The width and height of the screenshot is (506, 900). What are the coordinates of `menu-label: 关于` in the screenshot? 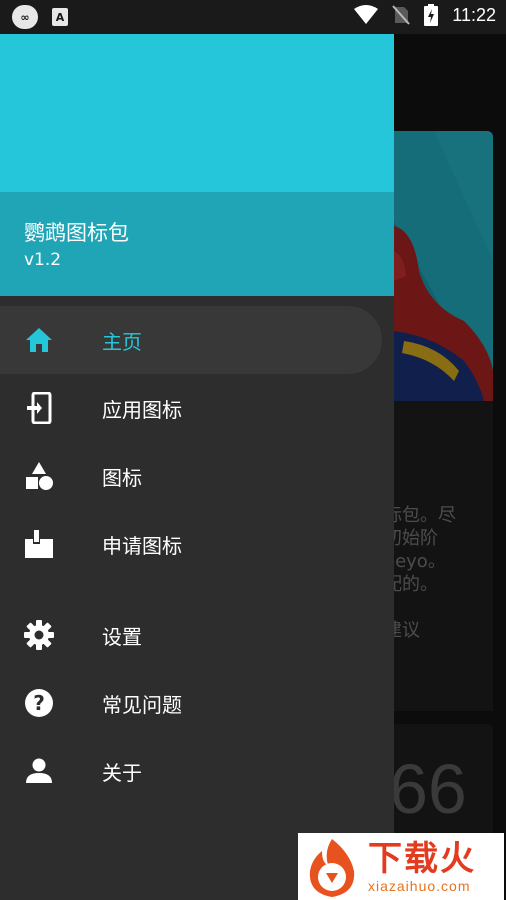 It's located at (122, 772).